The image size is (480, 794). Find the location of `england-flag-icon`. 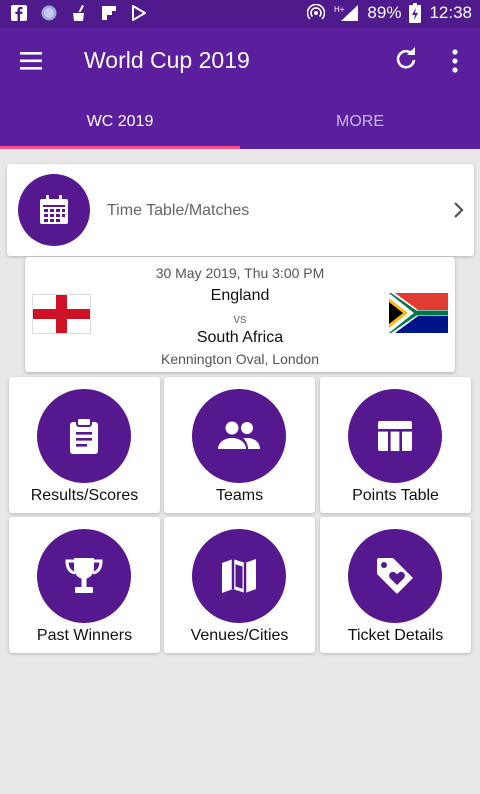

england-flag-icon is located at coordinates (61, 314).